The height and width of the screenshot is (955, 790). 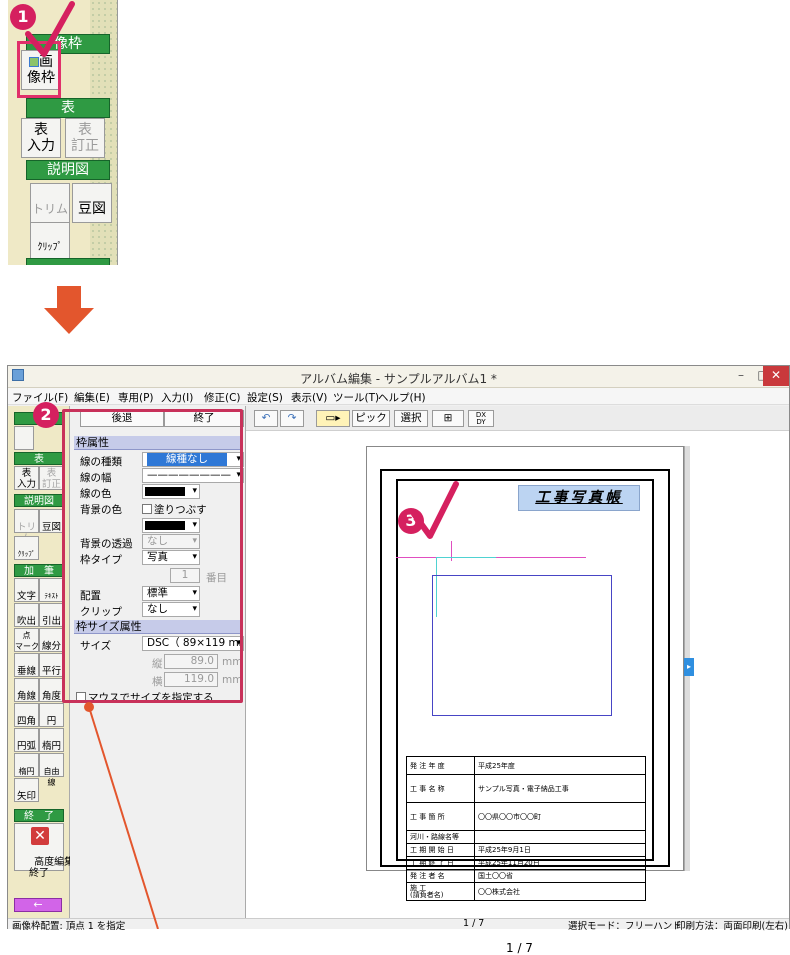 I want to click on freehand-line-button: 自由線, so click(x=51, y=770).